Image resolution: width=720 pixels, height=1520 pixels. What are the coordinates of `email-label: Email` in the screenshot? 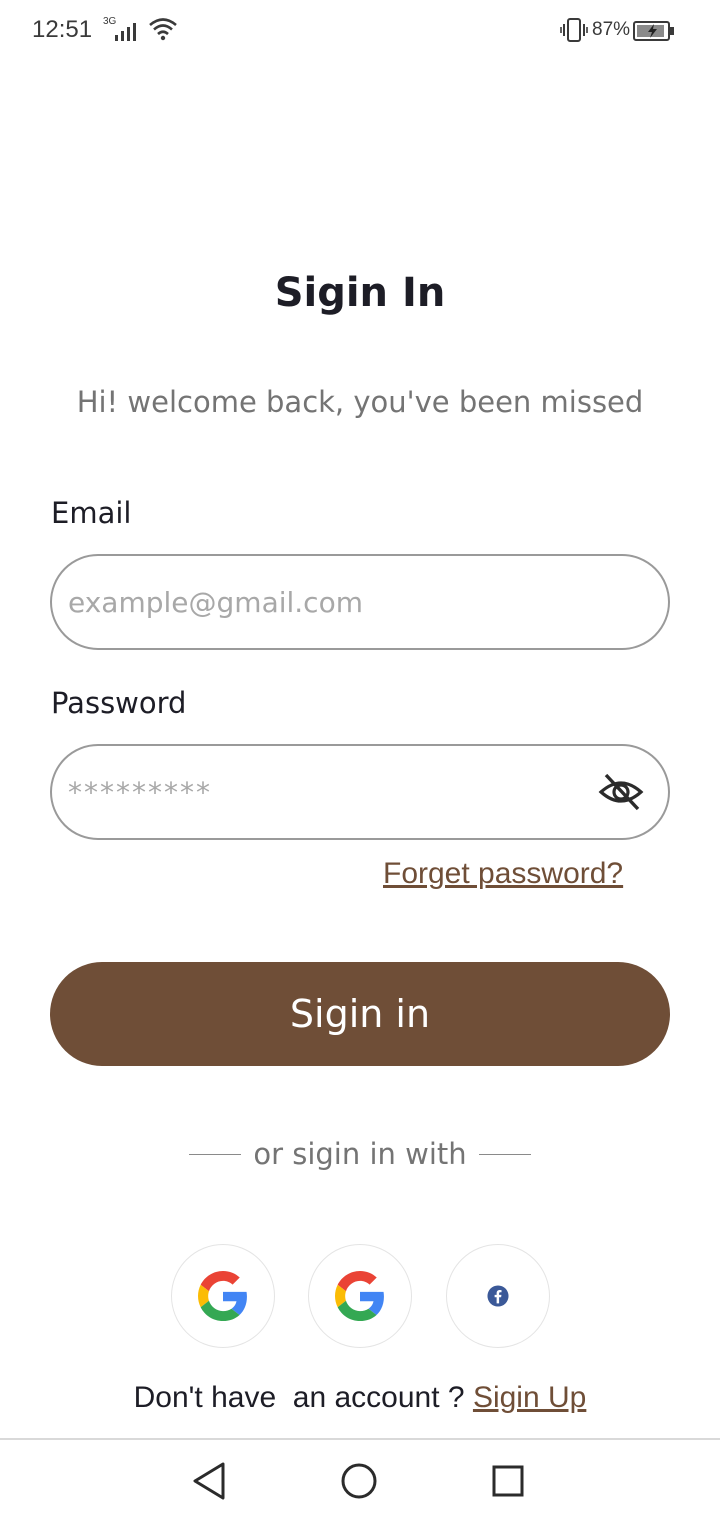 It's located at (91, 513).